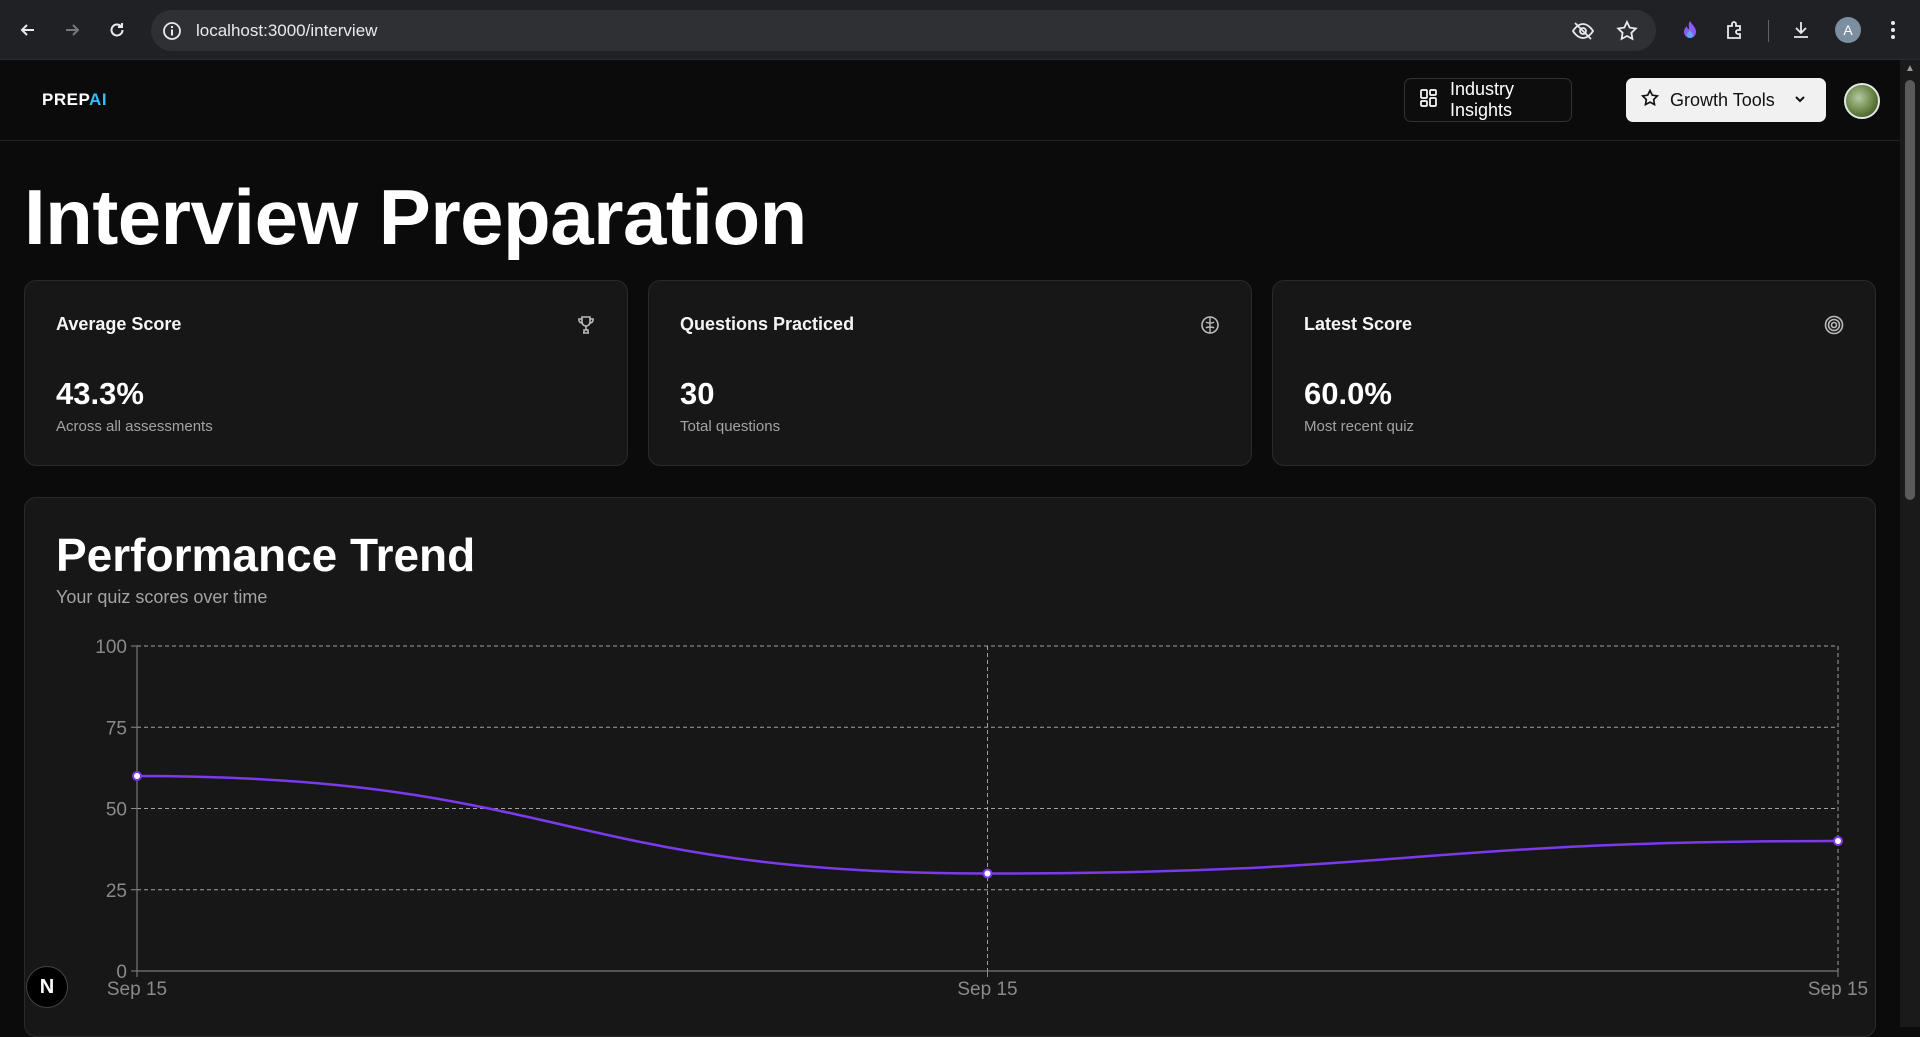  What do you see at coordinates (1650, 100) in the screenshot?
I see `star-outline-icon` at bounding box center [1650, 100].